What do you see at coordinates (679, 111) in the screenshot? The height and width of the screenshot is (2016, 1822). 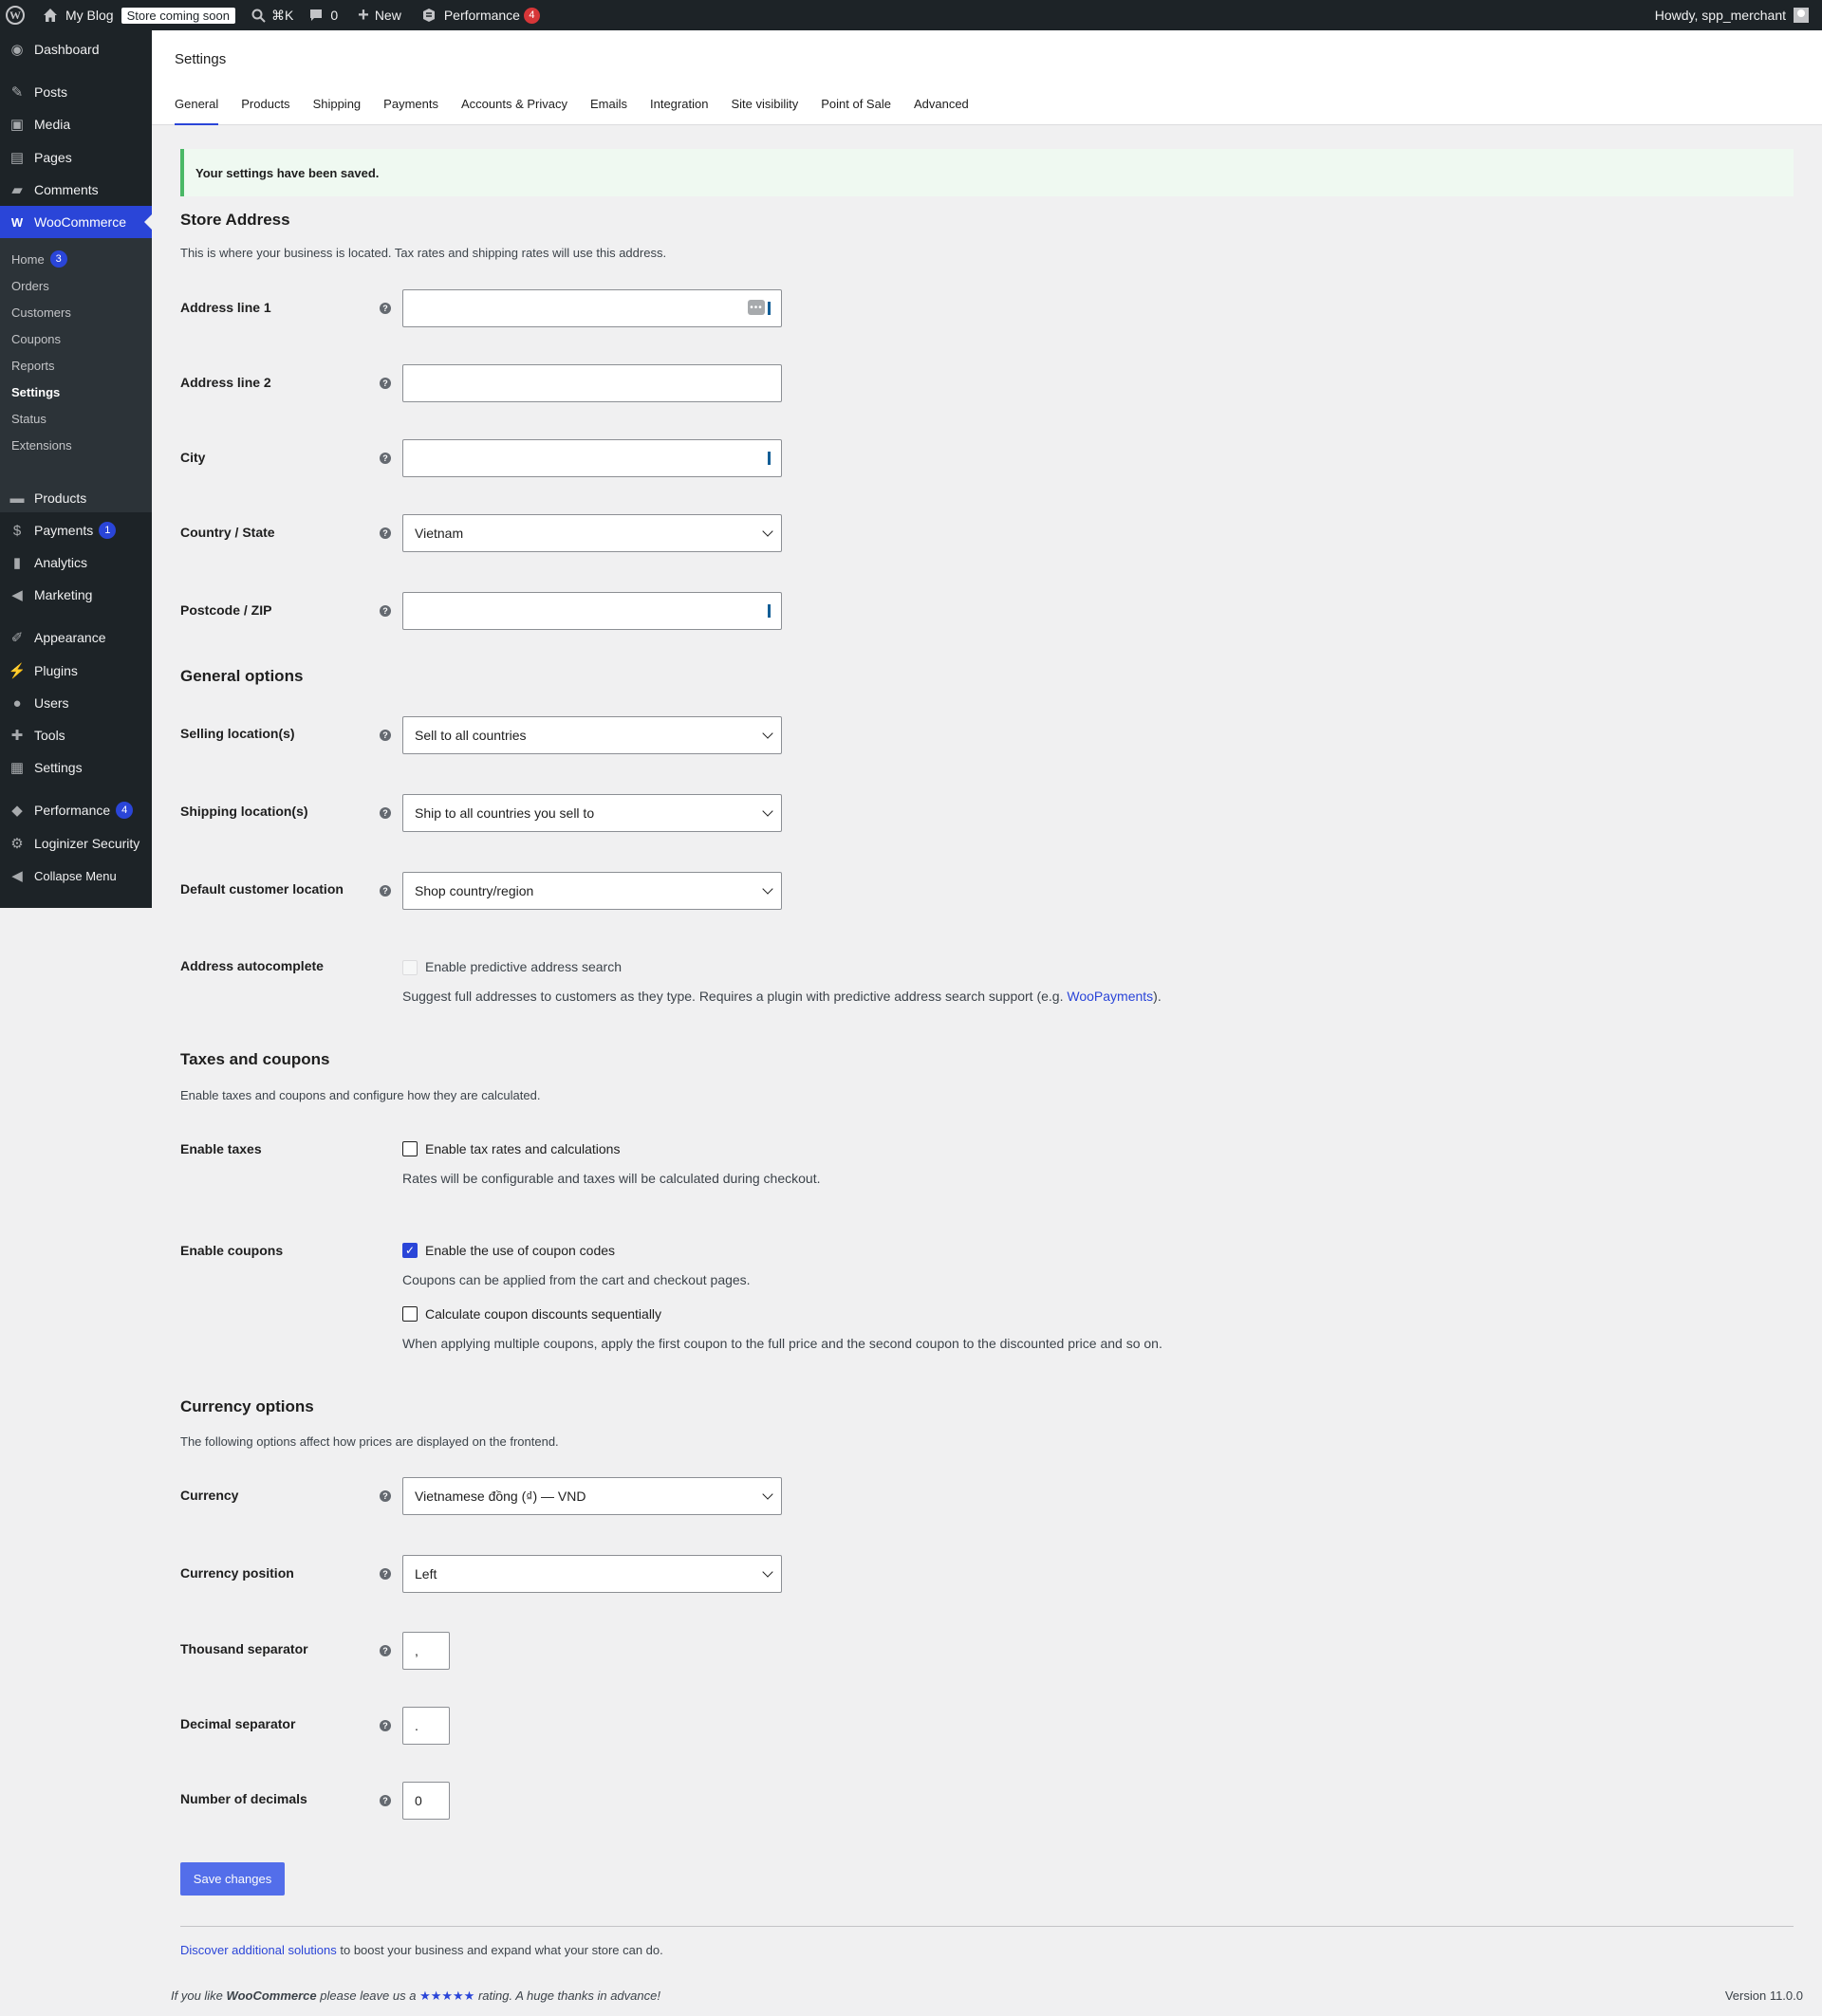 I see `tab-integration: Integration` at bounding box center [679, 111].